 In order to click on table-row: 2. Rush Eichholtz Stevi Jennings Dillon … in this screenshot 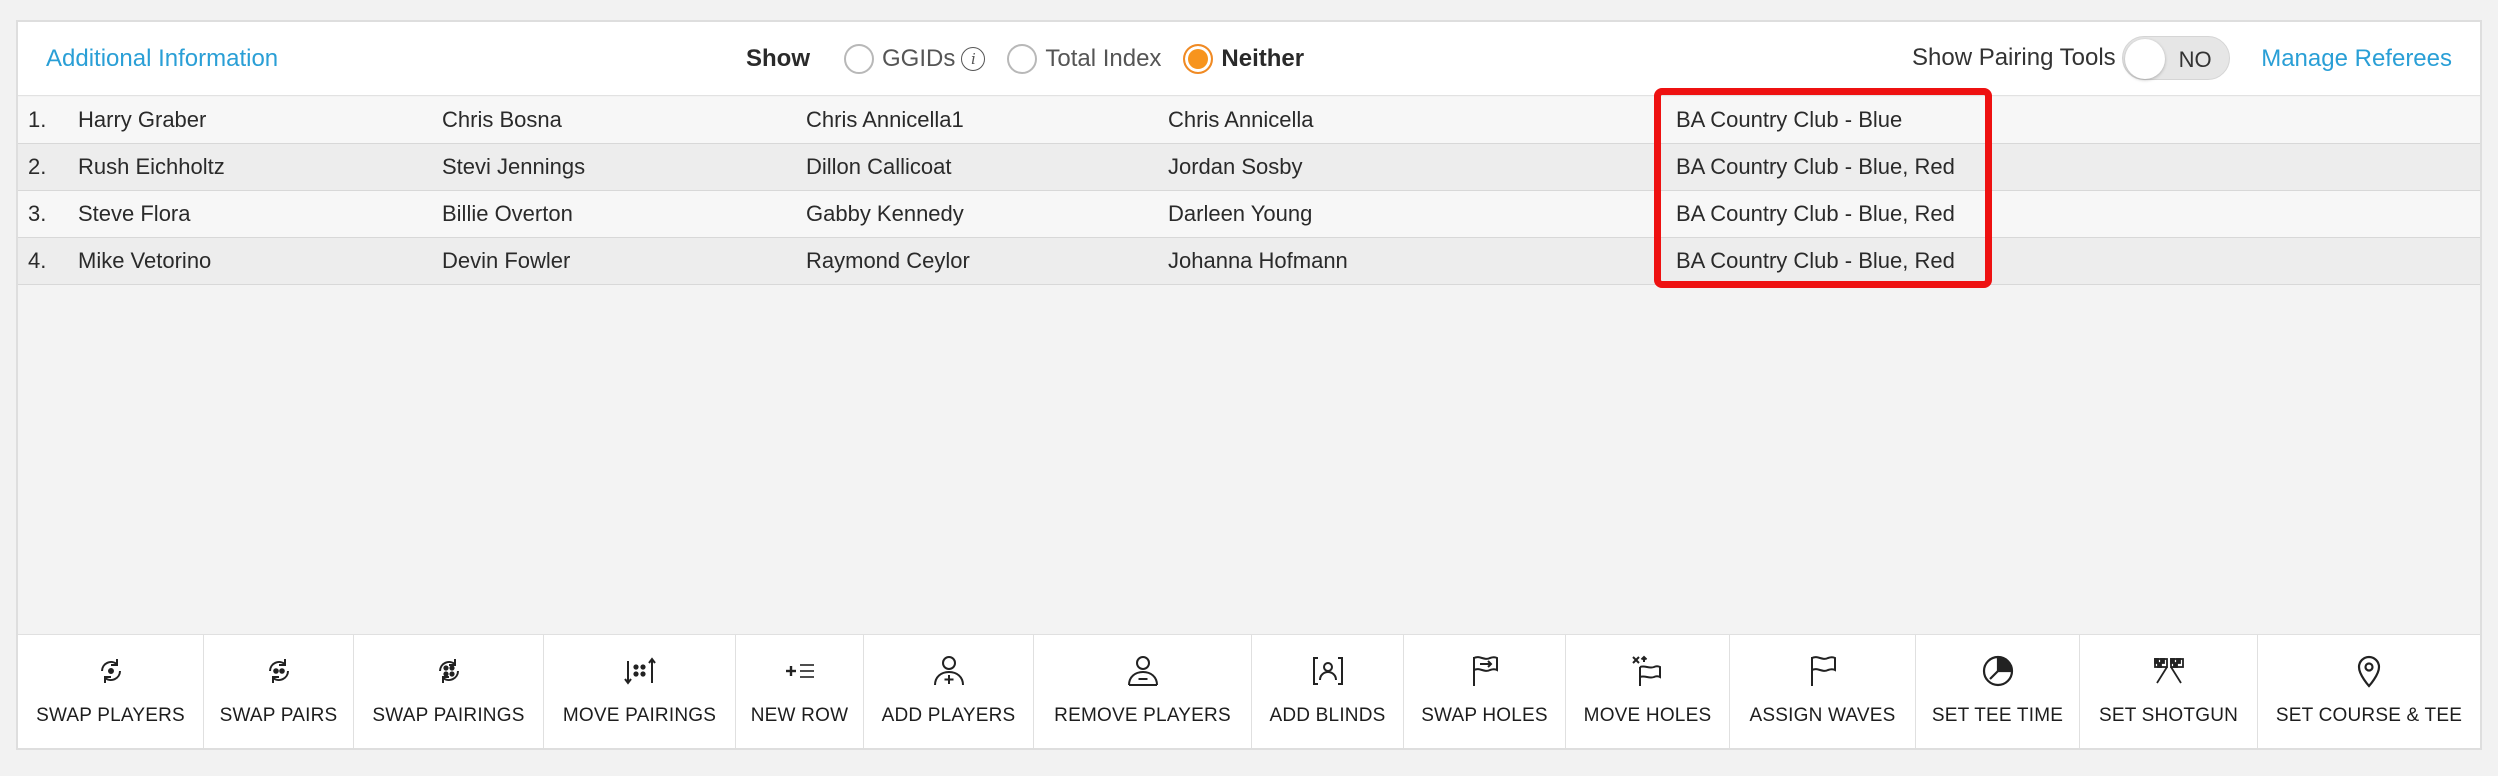, I will do `click(1249, 167)`.